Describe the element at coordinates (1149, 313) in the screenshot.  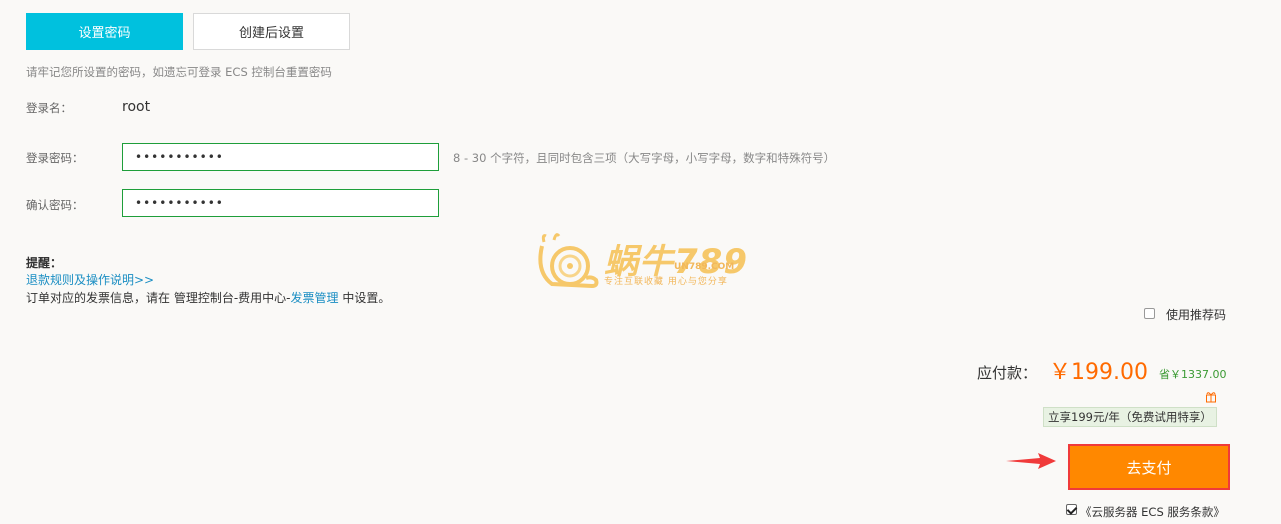
I see `referral-code-checkbox` at that location.